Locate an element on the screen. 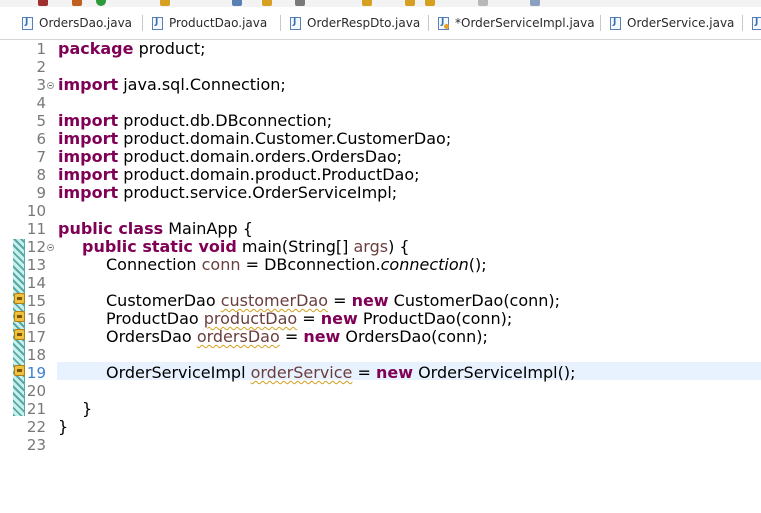 Image resolution: width=761 pixels, height=513 pixels. toolbar-strip is located at coordinates (380, 3).